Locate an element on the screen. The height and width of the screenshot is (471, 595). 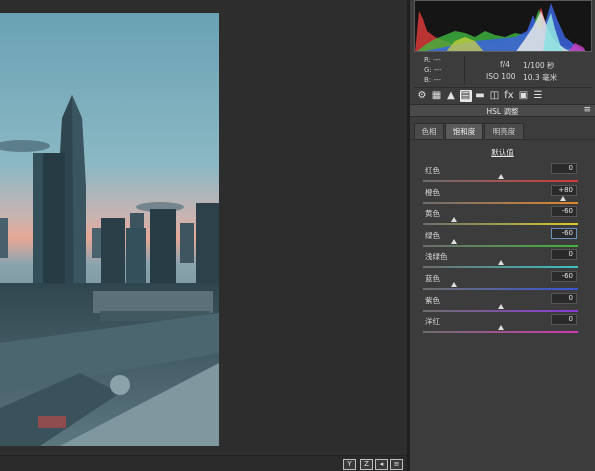
slider-label-red: 红色 is located at coordinates (432, 170).